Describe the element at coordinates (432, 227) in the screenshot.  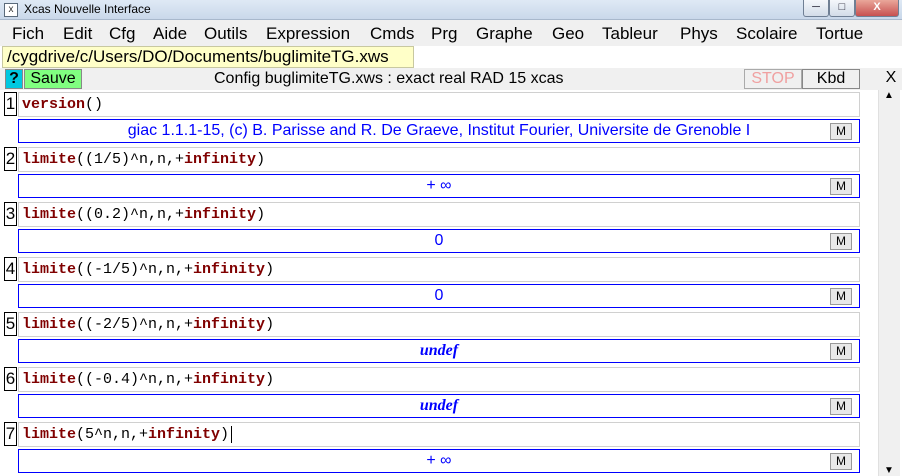
I see `history-level: 3 limite((0.2)^n,n,+infinity) 0 M` at that location.